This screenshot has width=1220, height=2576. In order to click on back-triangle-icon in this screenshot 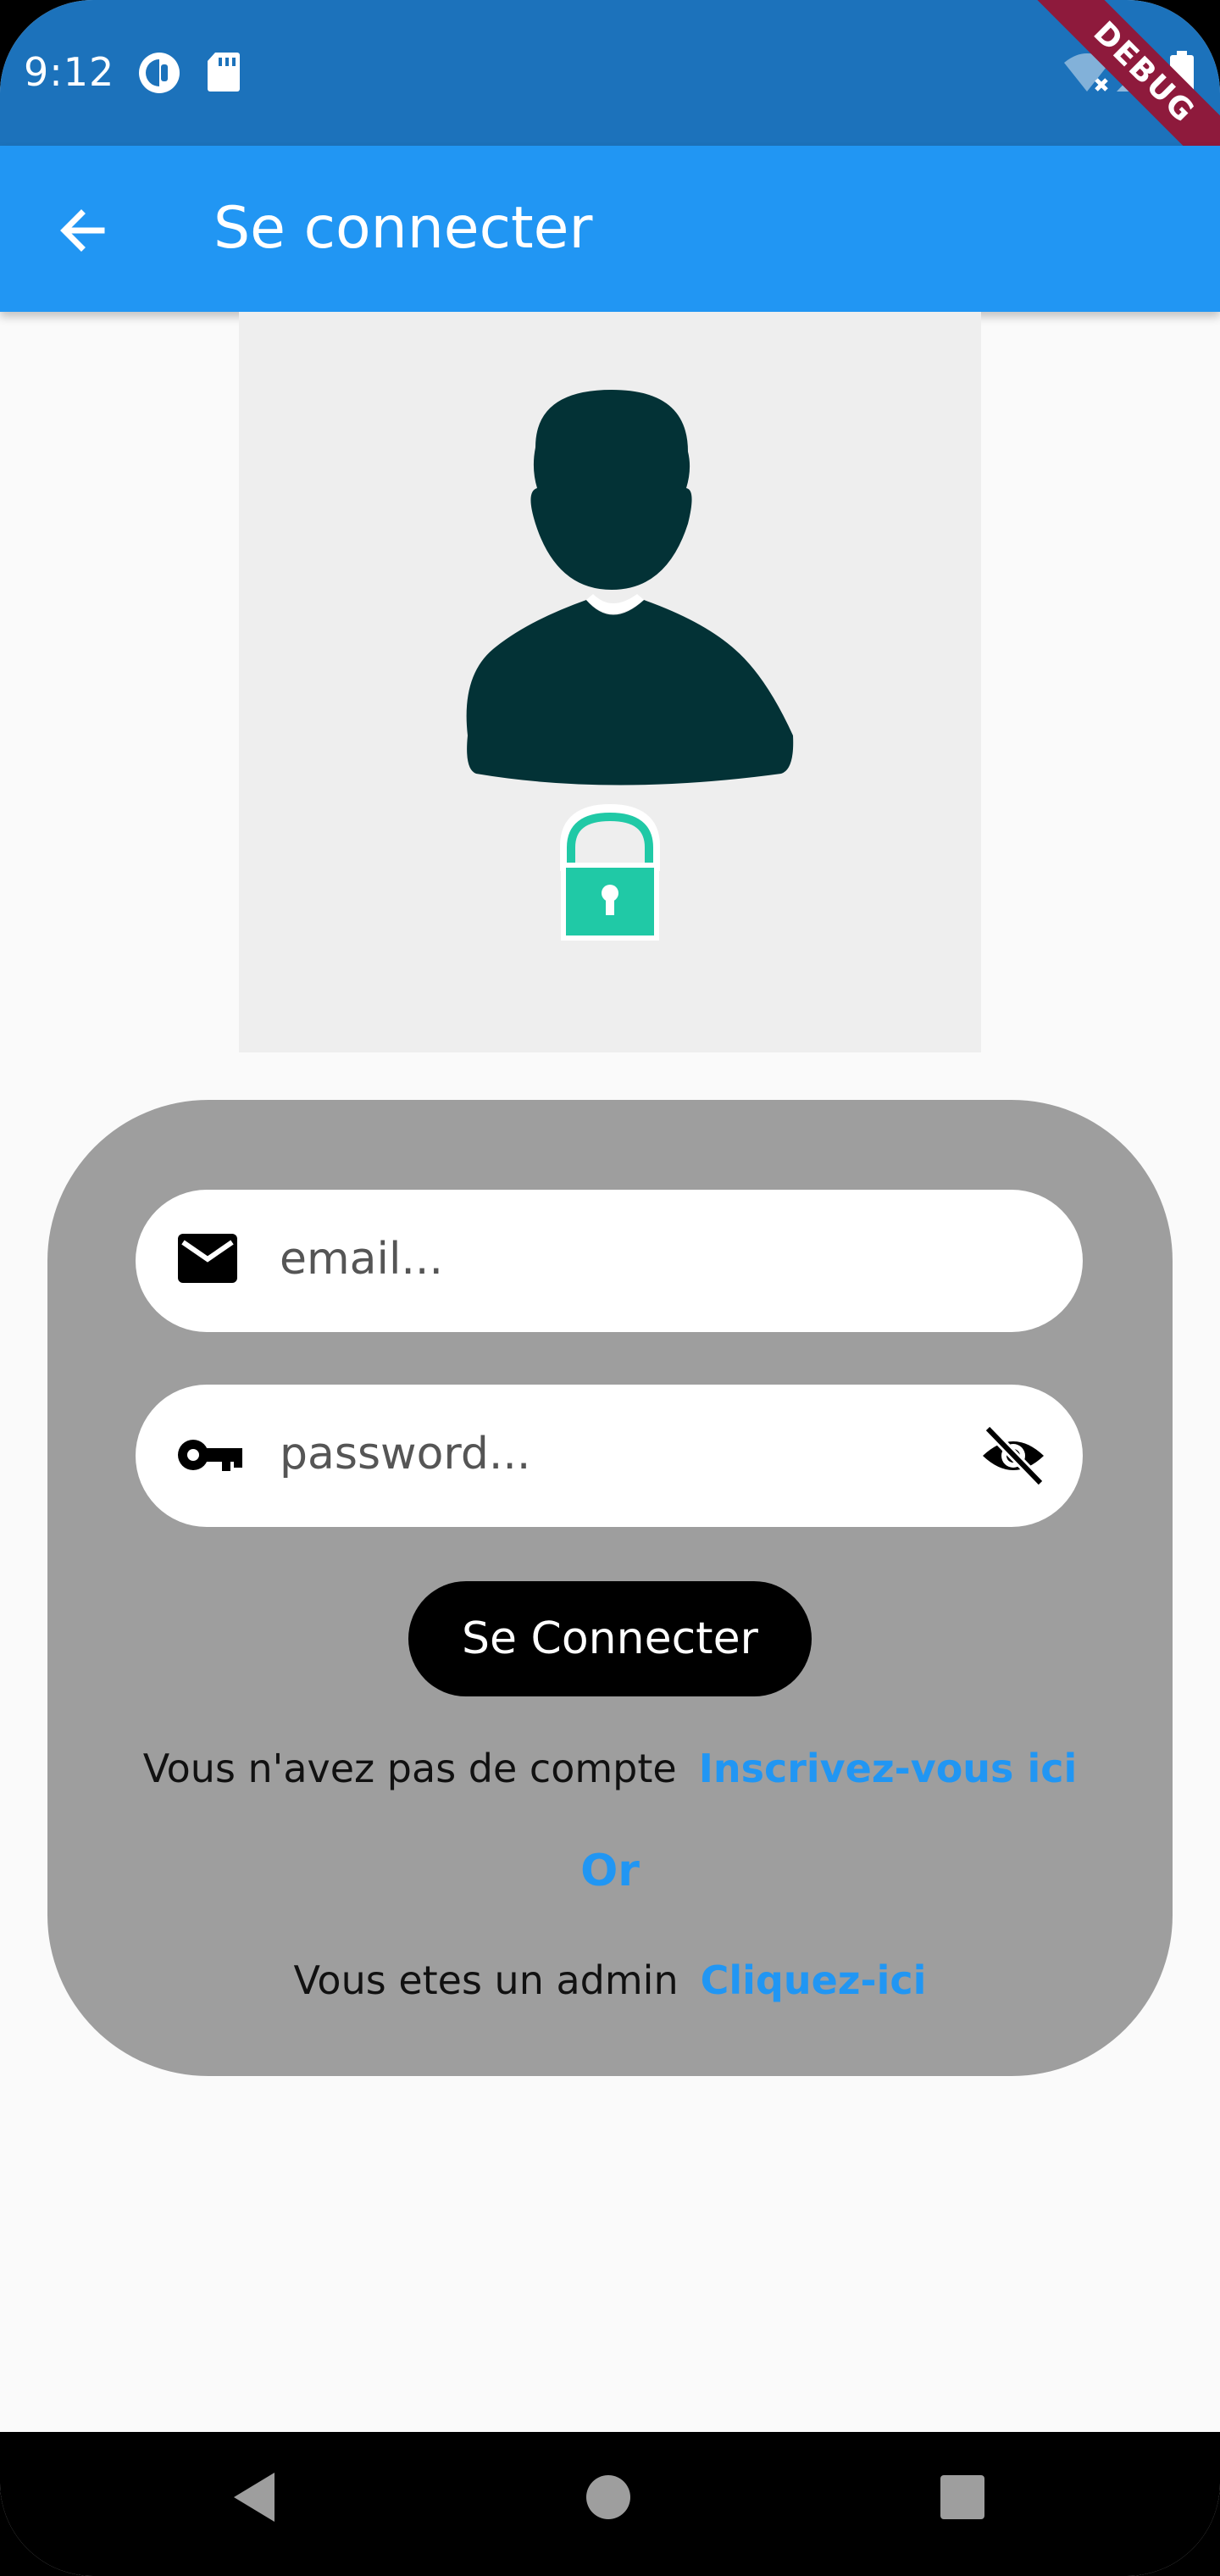, I will do `click(254, 2497)`.